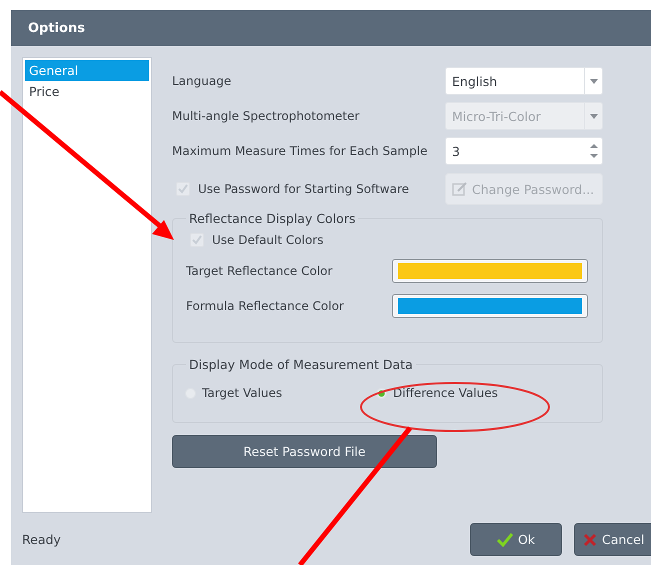 The image size is (651, 565). Describe the element at coordinates (301, 364) in the screenshot. I see `group-title: Display Mode of Measurement Data` at that location.